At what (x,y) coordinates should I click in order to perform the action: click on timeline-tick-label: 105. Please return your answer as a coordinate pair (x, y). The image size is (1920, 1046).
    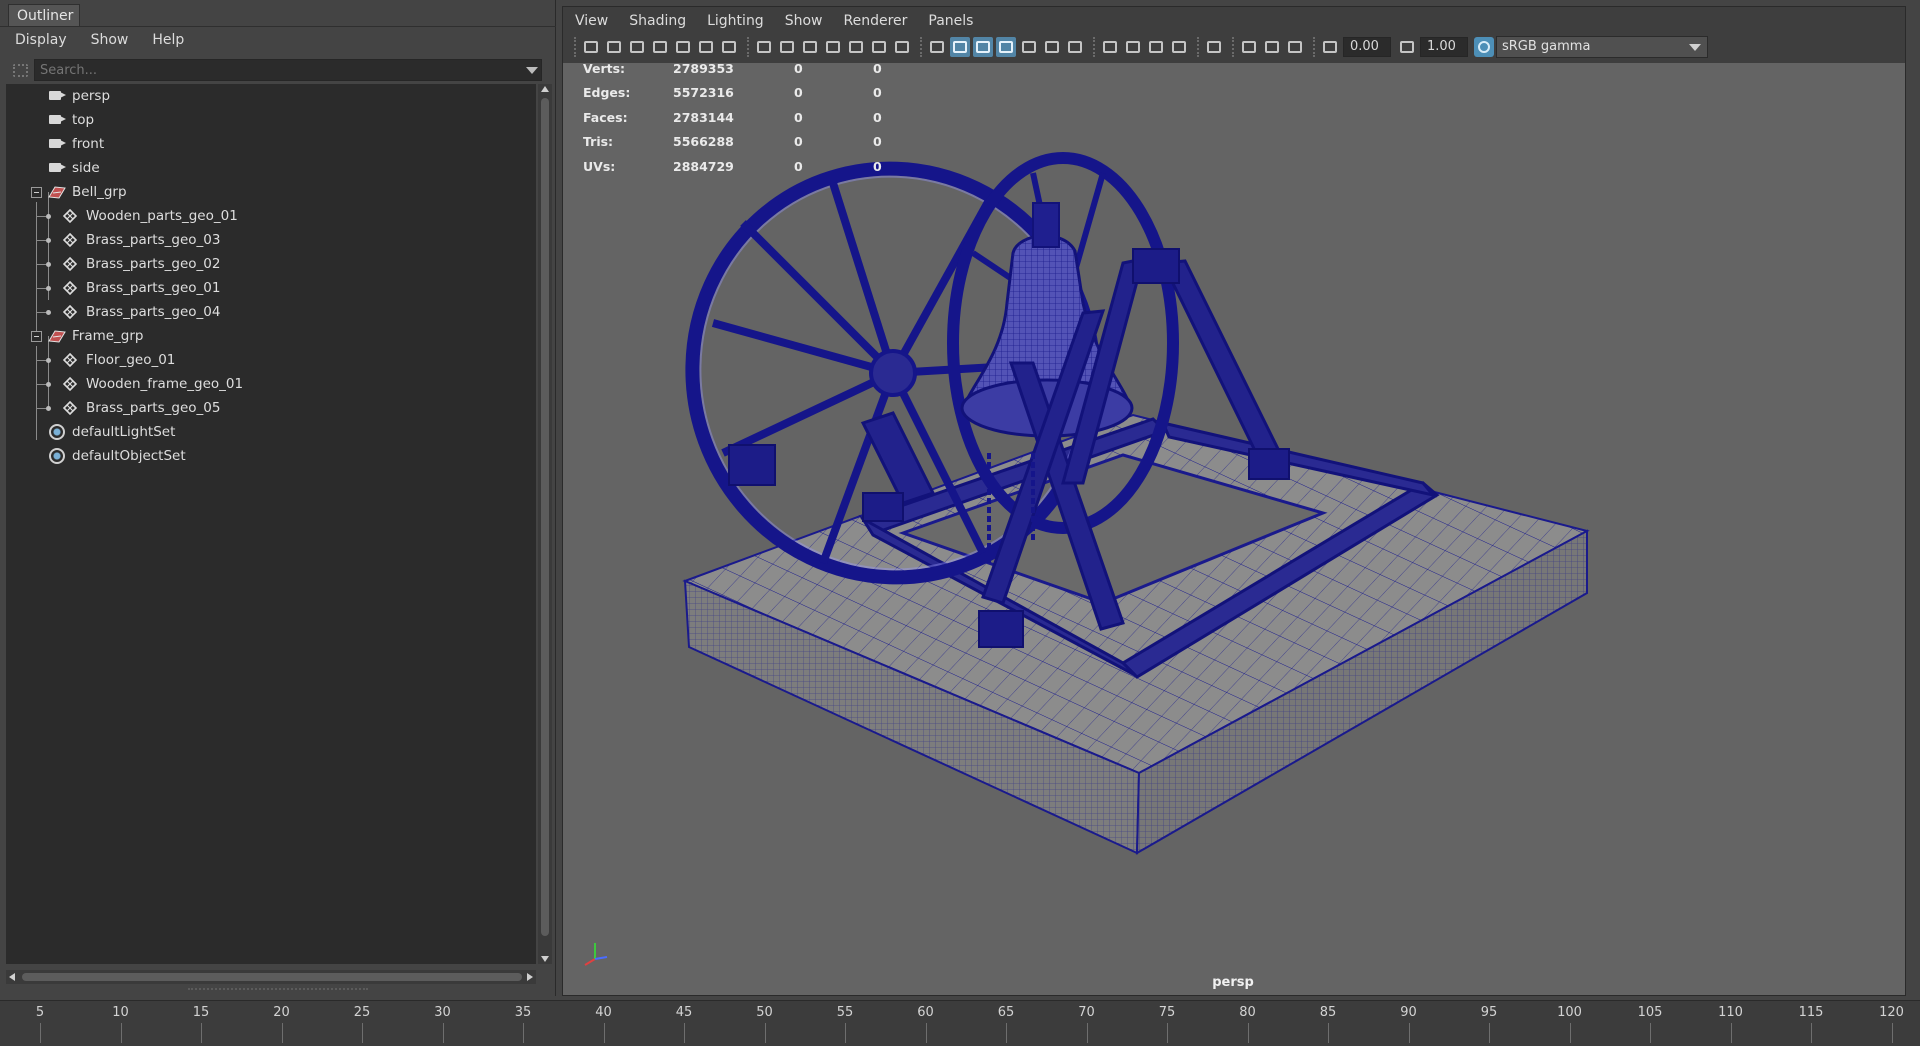
    Looking at the image, I should click on (1650, 1012).